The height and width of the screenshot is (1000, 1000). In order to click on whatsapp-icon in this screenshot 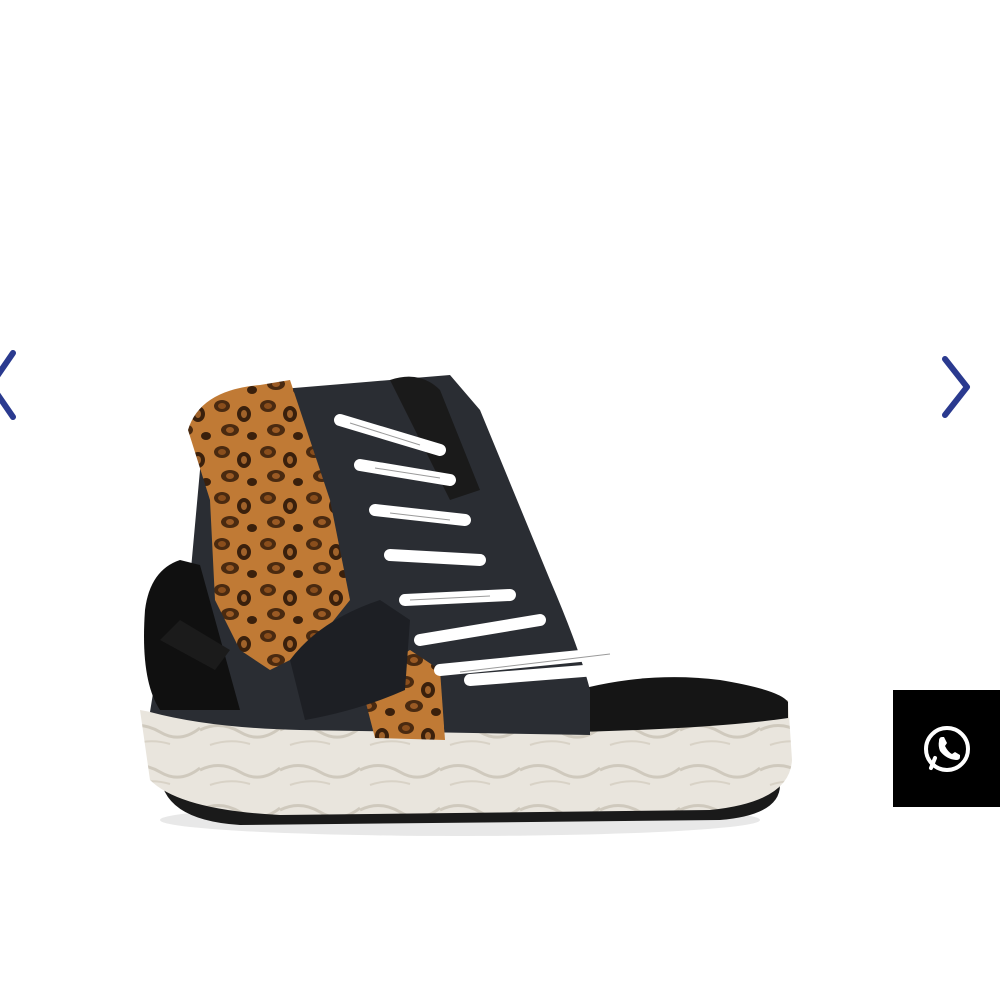, I will do `click(946, 748)`.